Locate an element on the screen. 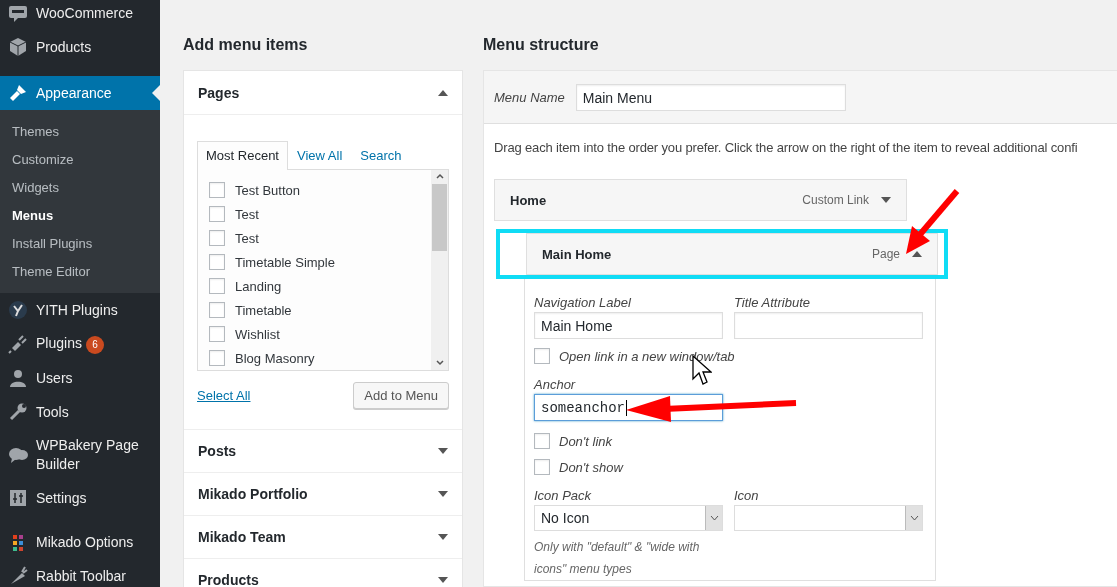 This screenshot has width=1117, height=587. plug-icon is located at coordinates (18, 344).